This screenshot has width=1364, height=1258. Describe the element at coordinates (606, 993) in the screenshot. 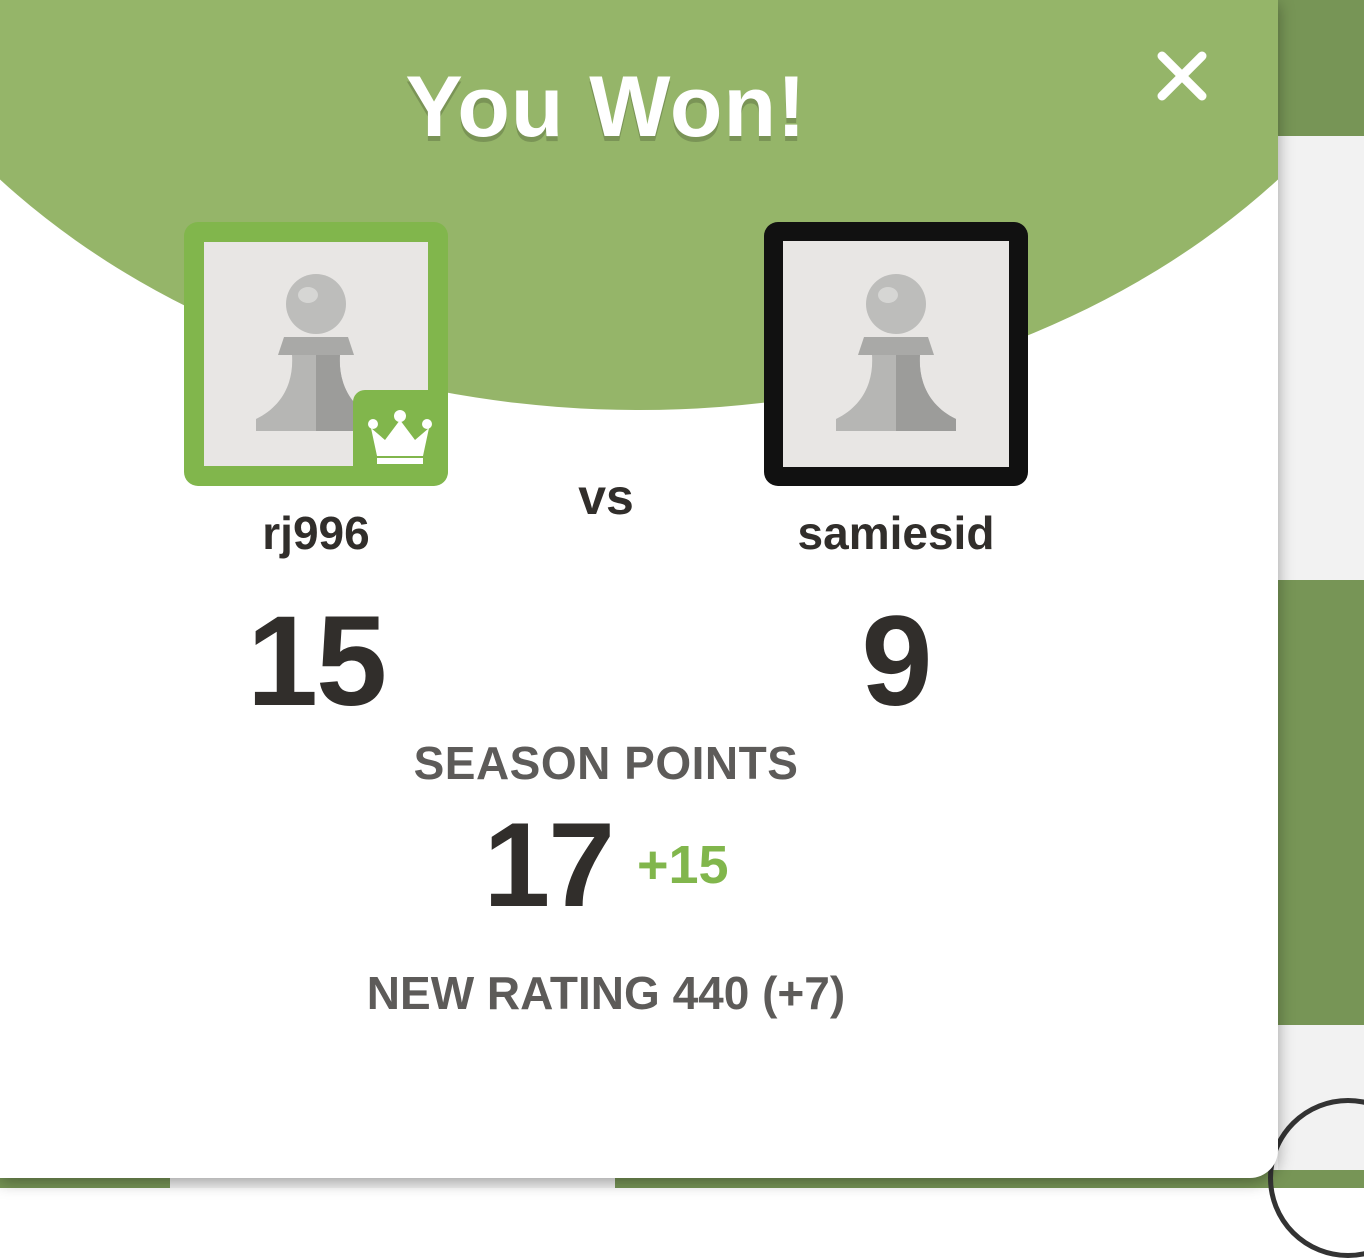

I see `new-rating: NEW RATING 440 (+7)` at that location.